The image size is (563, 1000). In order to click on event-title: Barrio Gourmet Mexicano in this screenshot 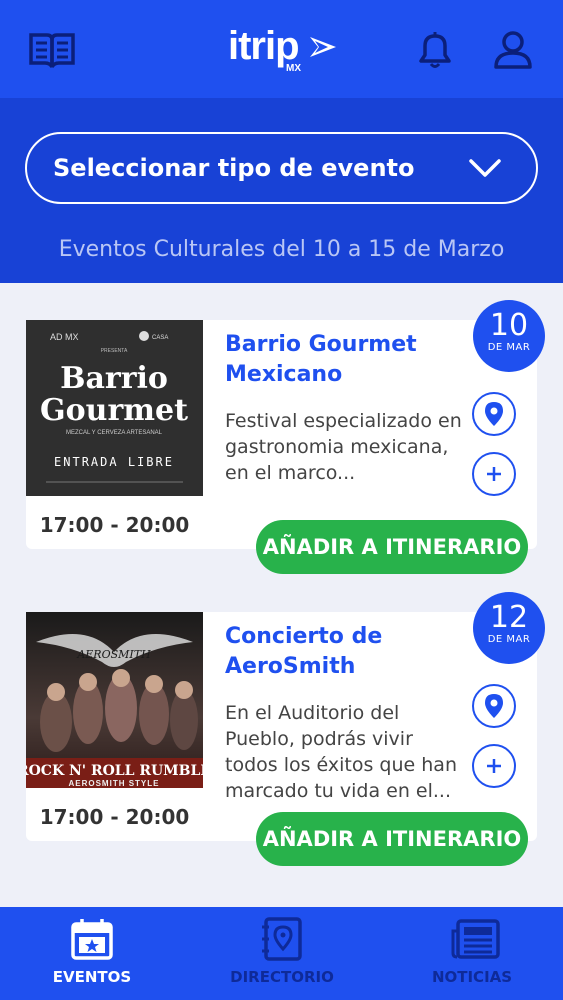, I will do `click(340, 360)`.